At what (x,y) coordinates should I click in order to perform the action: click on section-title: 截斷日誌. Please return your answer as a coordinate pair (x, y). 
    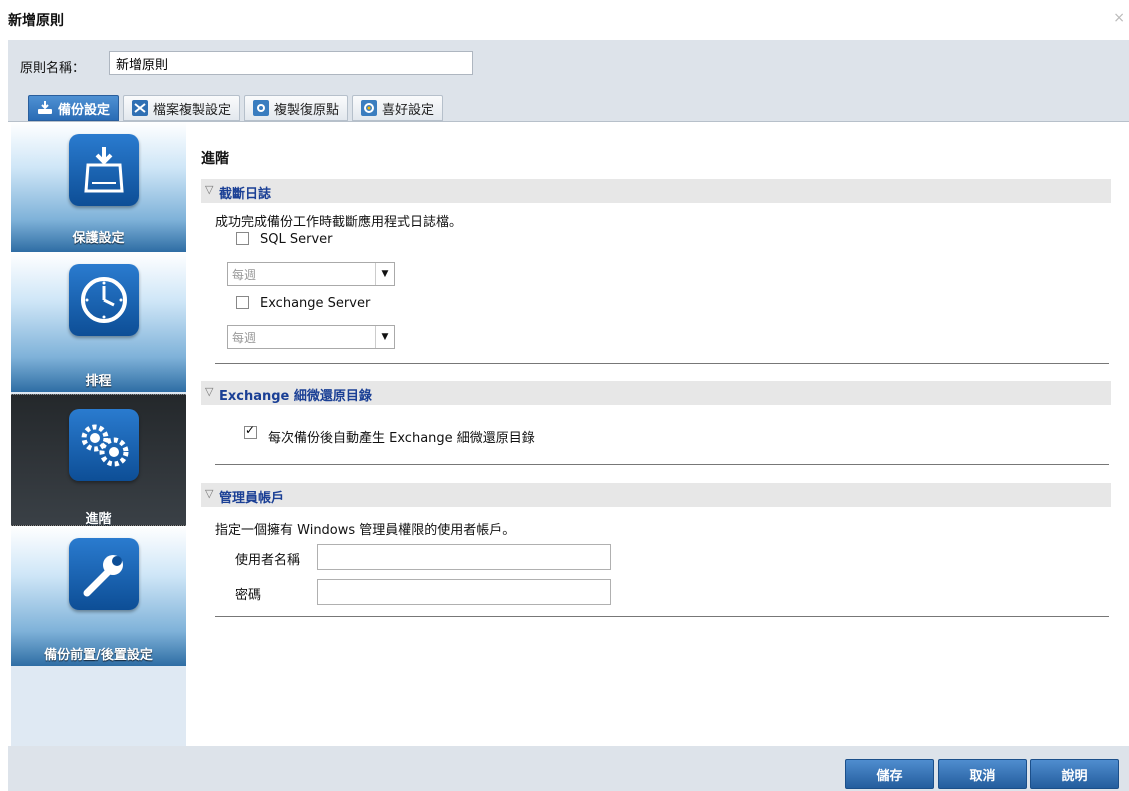
    Looking at the image, I should click on (245, 194).